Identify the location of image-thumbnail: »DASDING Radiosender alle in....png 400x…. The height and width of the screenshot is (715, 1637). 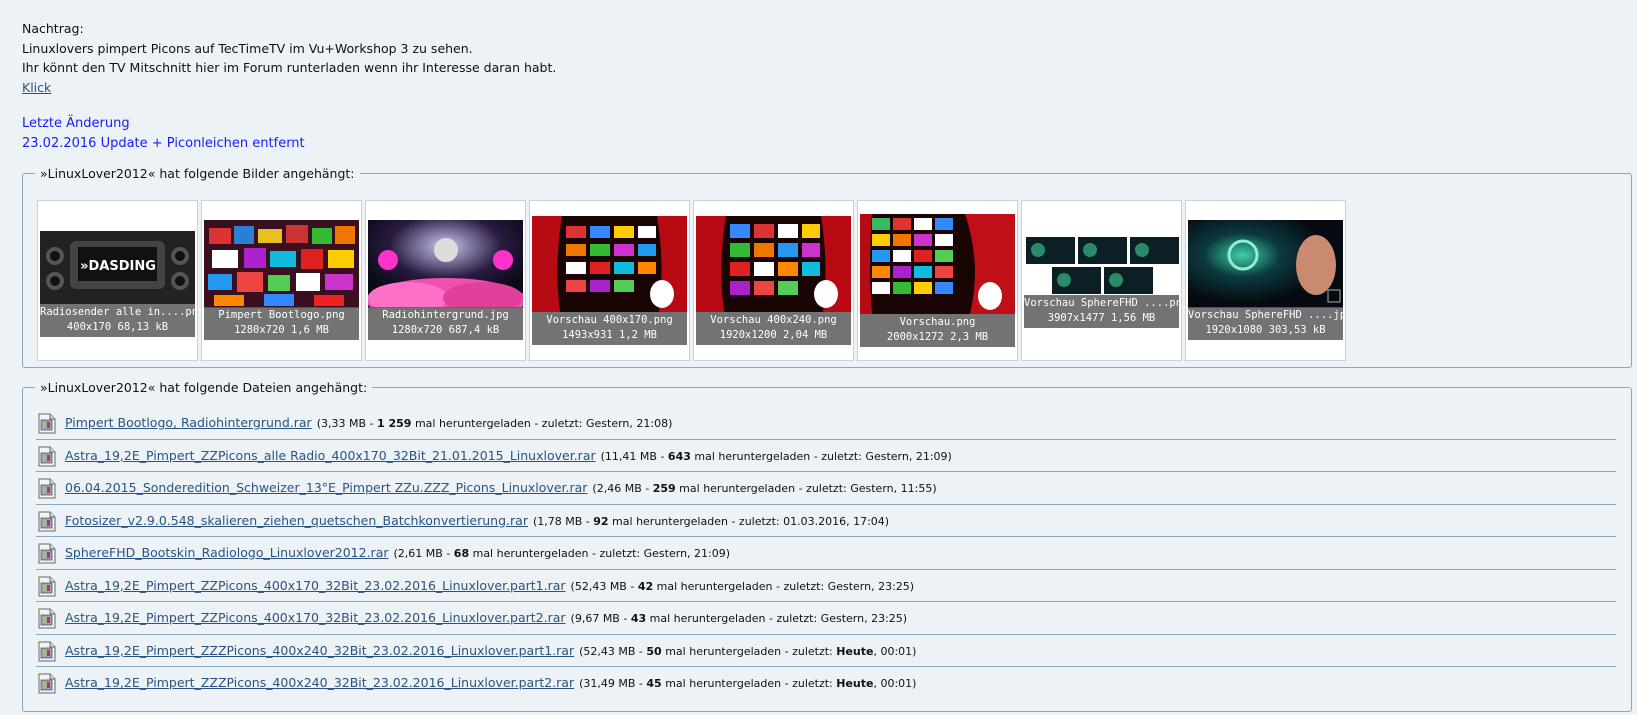
(117, 280).